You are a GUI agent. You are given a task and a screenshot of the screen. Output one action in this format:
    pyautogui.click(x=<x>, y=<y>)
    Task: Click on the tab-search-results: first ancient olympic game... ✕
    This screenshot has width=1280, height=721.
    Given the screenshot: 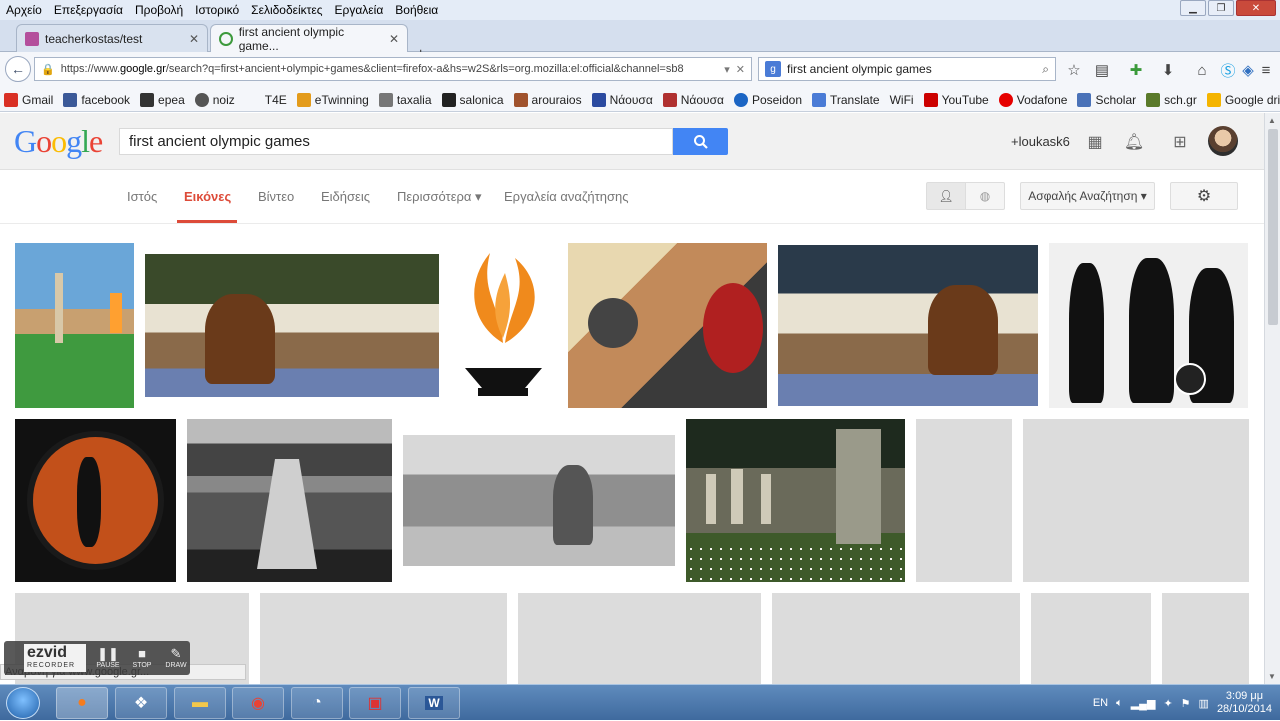 What is the action you would take?
    pyautogui.click(x=309, y=38)
    